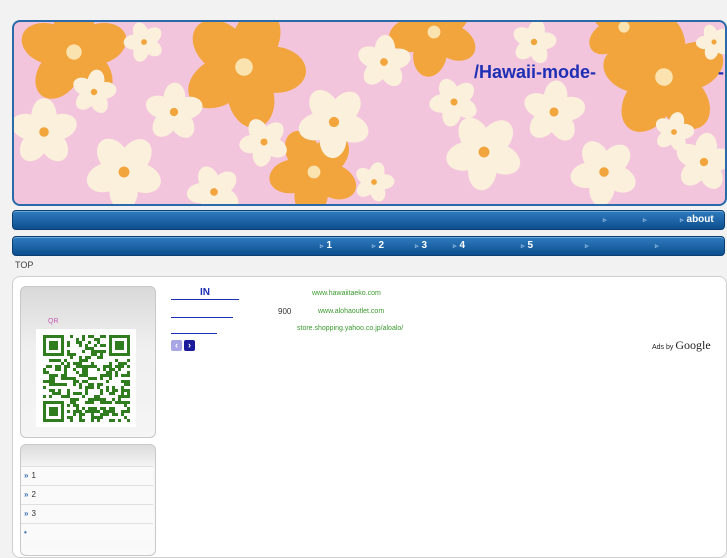 This screenshot has width=727, height=558. I want to click on nav-item-7: ▹, so click(658, 246).